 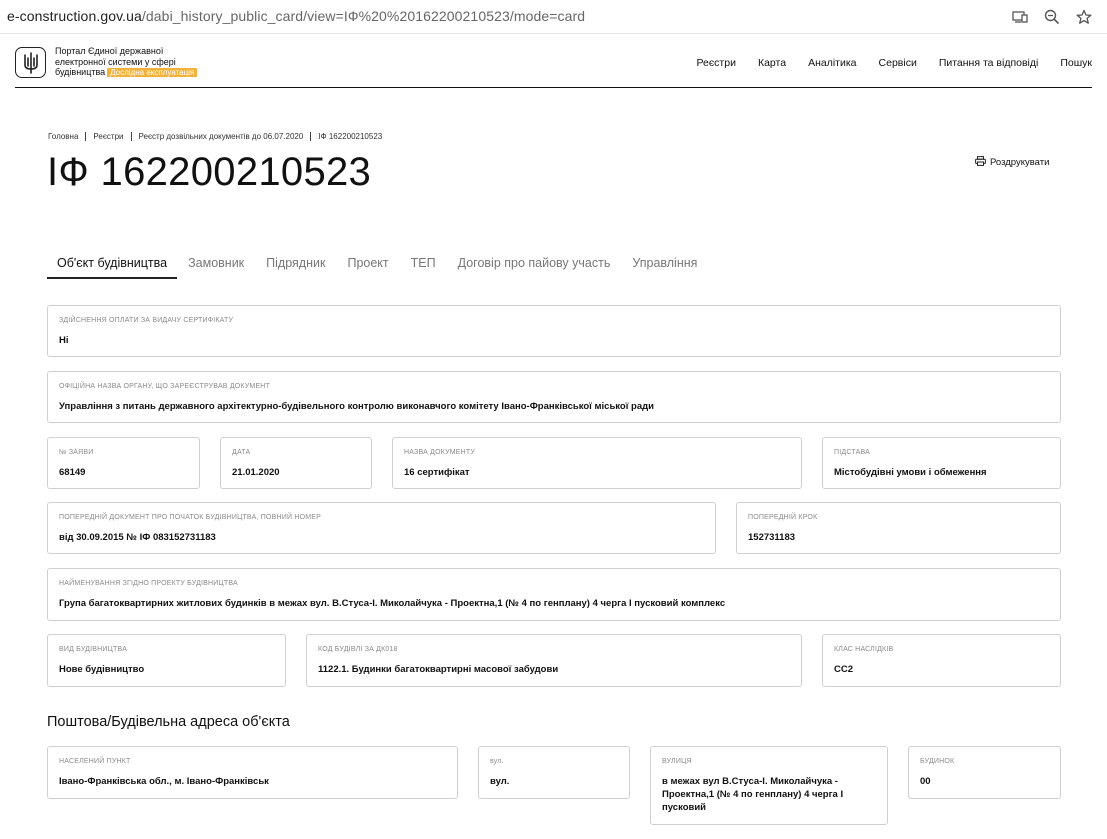 What do you see at coordinates (152, 72) in the screenshot?
I see `beta-badge: Дослідна експлуатація` at bounding box center [152, 72].